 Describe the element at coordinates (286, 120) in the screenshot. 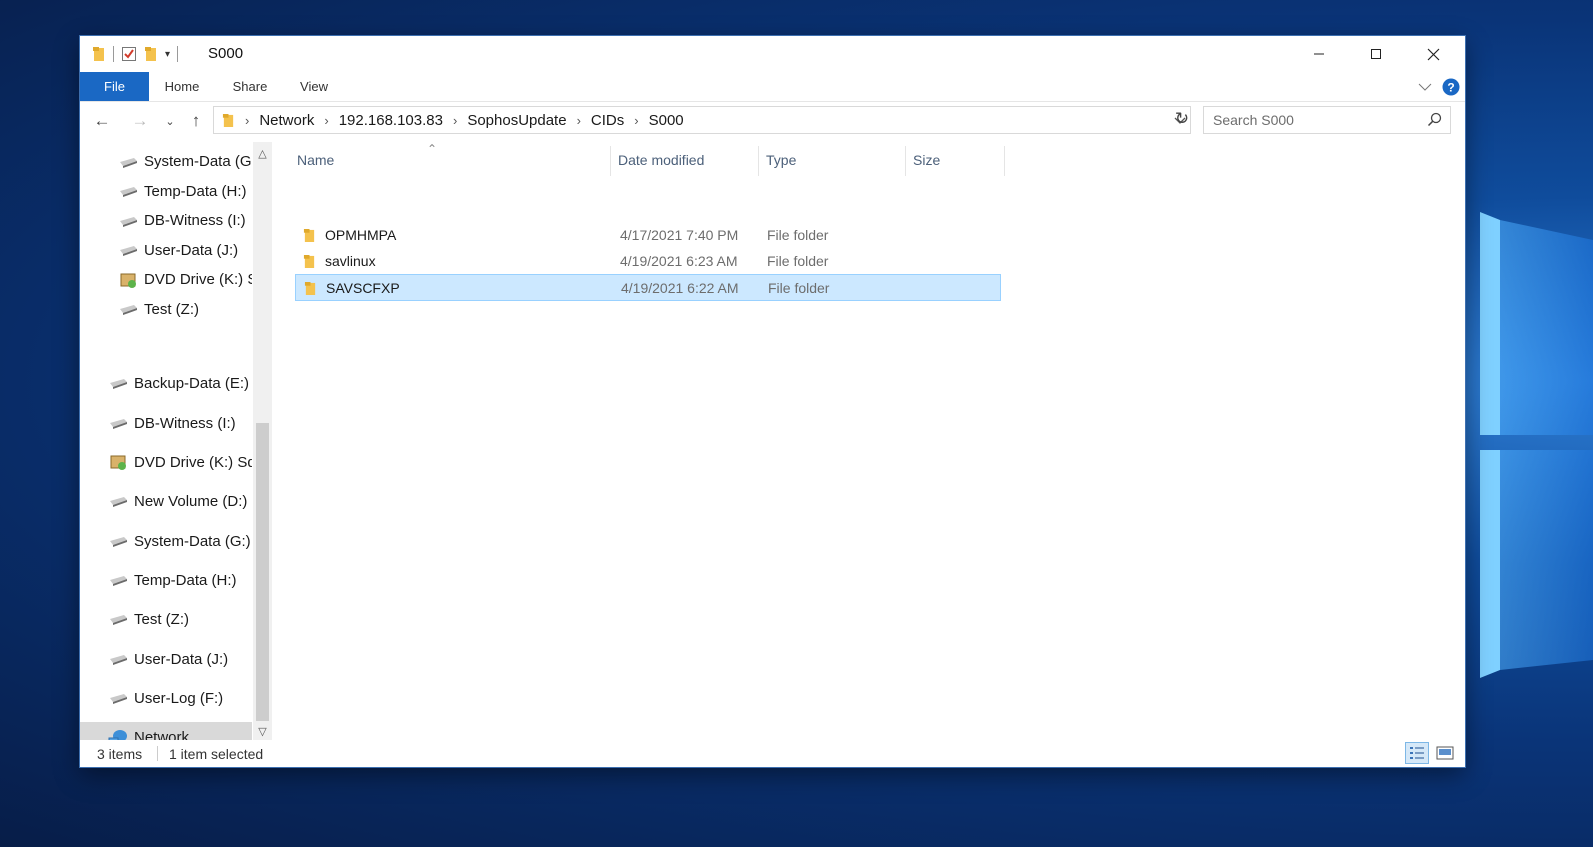

I see `crumb-network: Network` at that location.